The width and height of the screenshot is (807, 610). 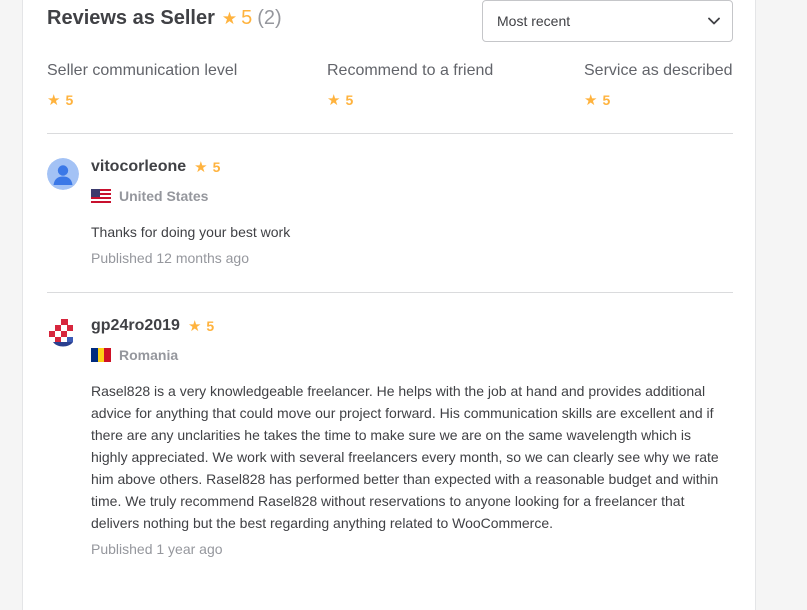 What do you see at coordinates (149, 355) in the screenshot?
I see `review-country: Romania` at bounding box center [149, 355].